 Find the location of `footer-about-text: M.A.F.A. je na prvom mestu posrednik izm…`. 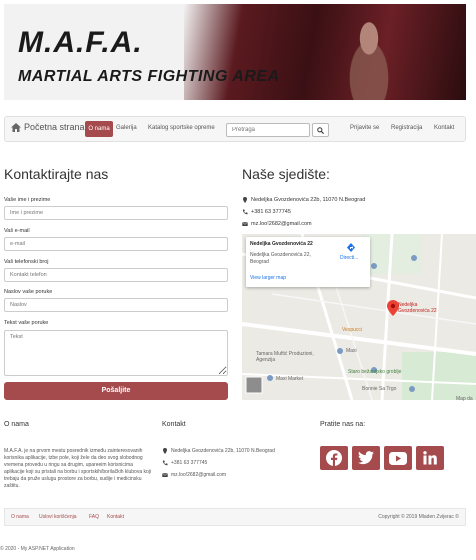

footer-about-text: M.A.F.A. je na prvom mestu posrednik izm… is located at coordinates (78, 468).